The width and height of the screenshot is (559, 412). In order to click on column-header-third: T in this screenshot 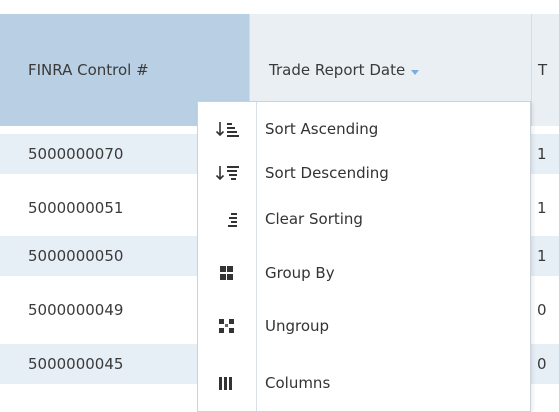, I will do `click(545, 70)`.